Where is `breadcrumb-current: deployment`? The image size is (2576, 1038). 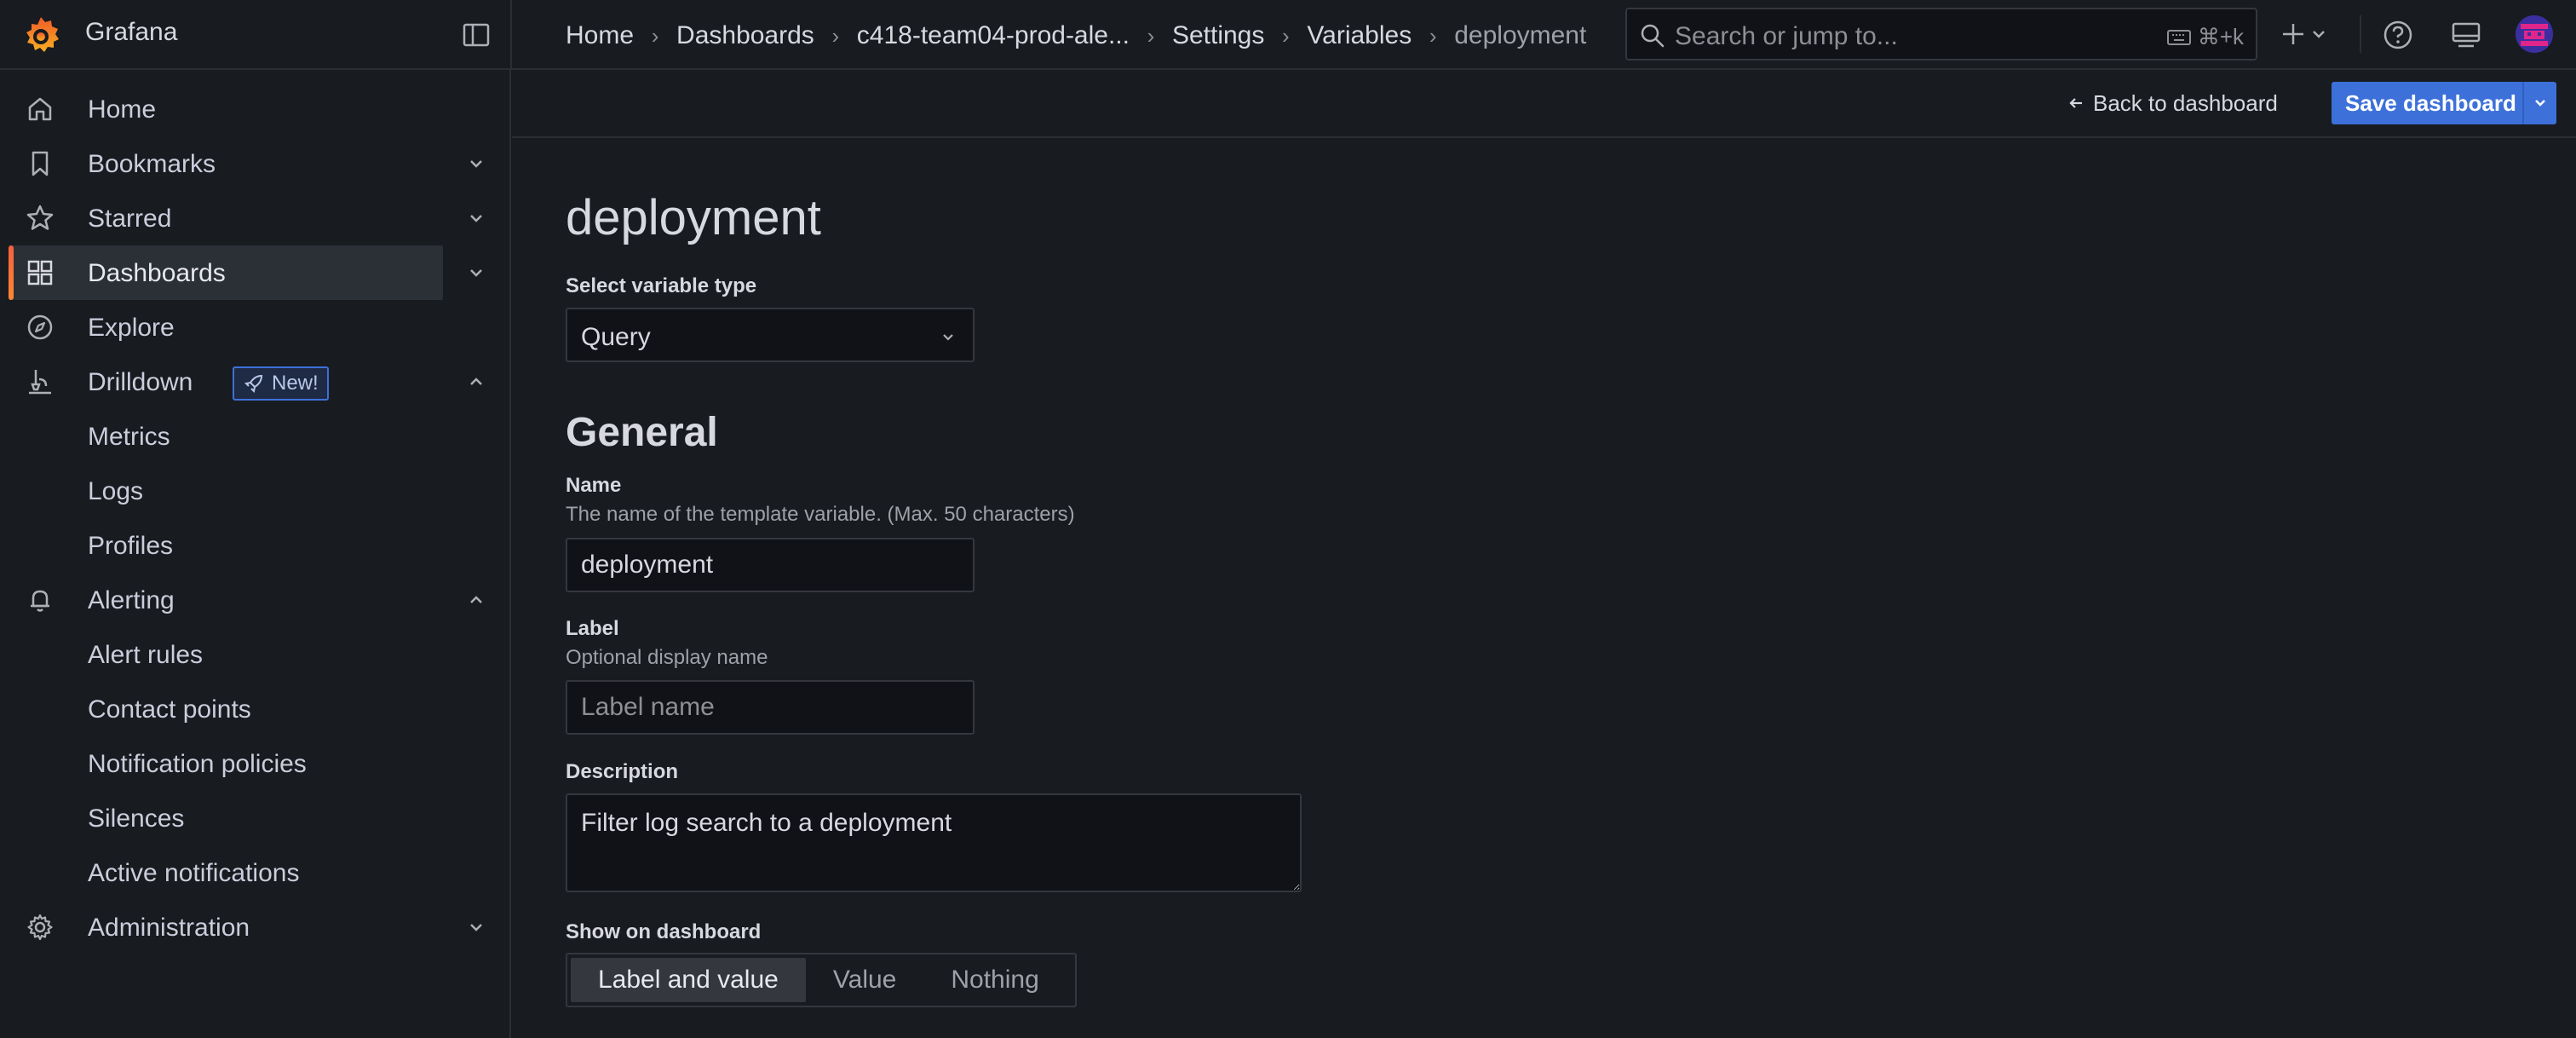 breadcrumb-current: deployment is located at coordinates (1520, 35).